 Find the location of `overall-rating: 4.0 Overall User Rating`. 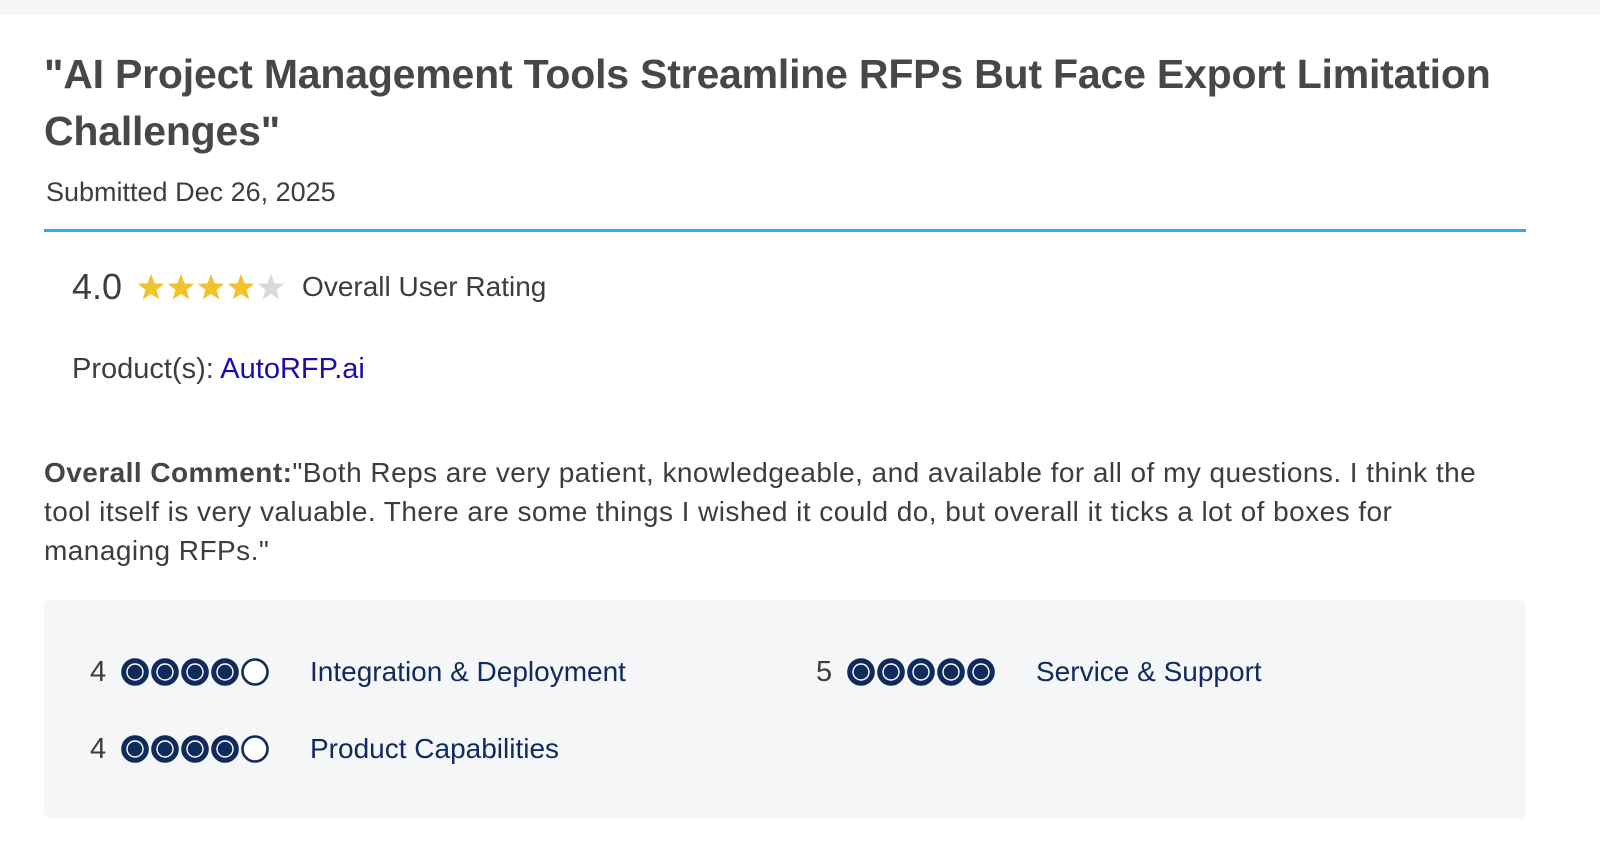

overall-rating: 4.0 Overall User Rating is located at coordinates (799, 287).